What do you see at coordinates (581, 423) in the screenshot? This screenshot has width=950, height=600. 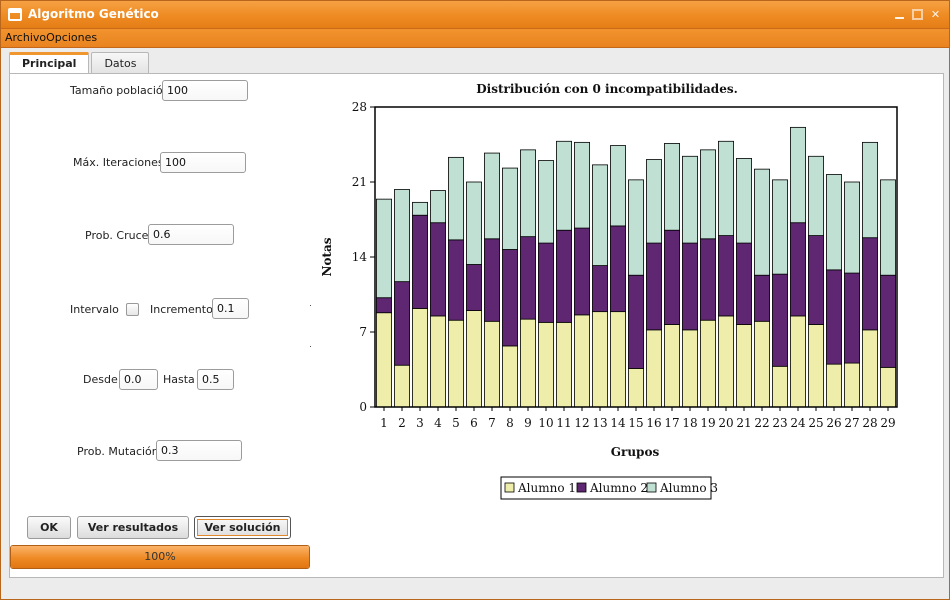 I see `x-tick-label: 12` at bounding box center [581, 423].